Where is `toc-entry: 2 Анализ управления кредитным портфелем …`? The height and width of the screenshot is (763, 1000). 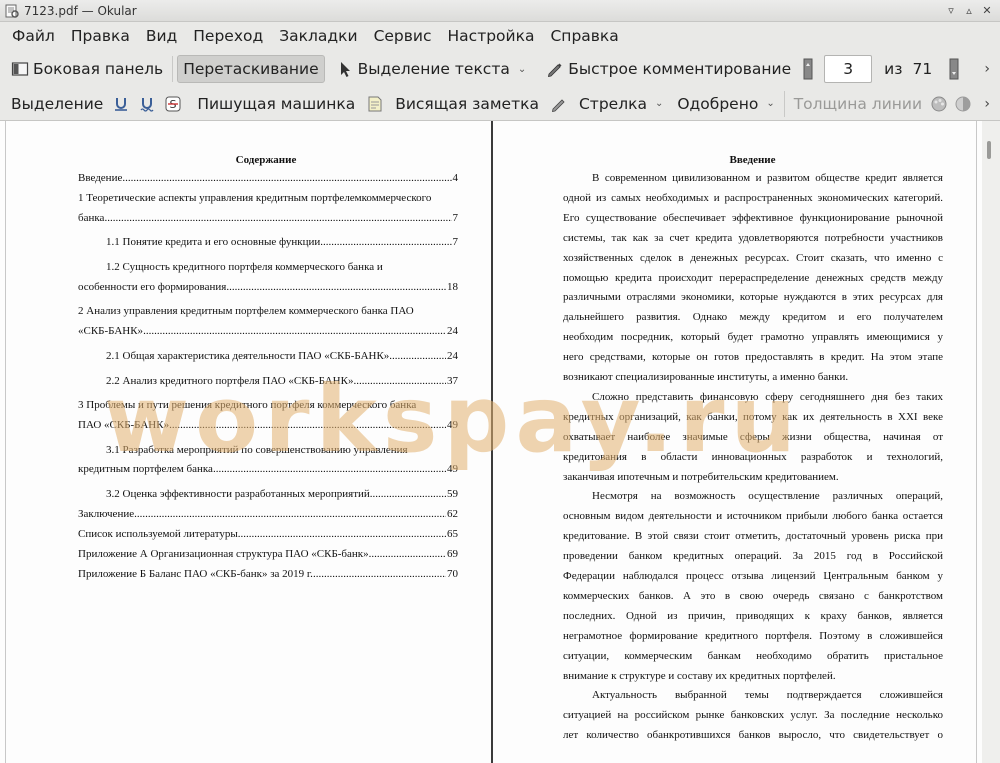 toc-entry: 2 Анализ управления кредитным портфелем … is located at coordinates (268, 311).